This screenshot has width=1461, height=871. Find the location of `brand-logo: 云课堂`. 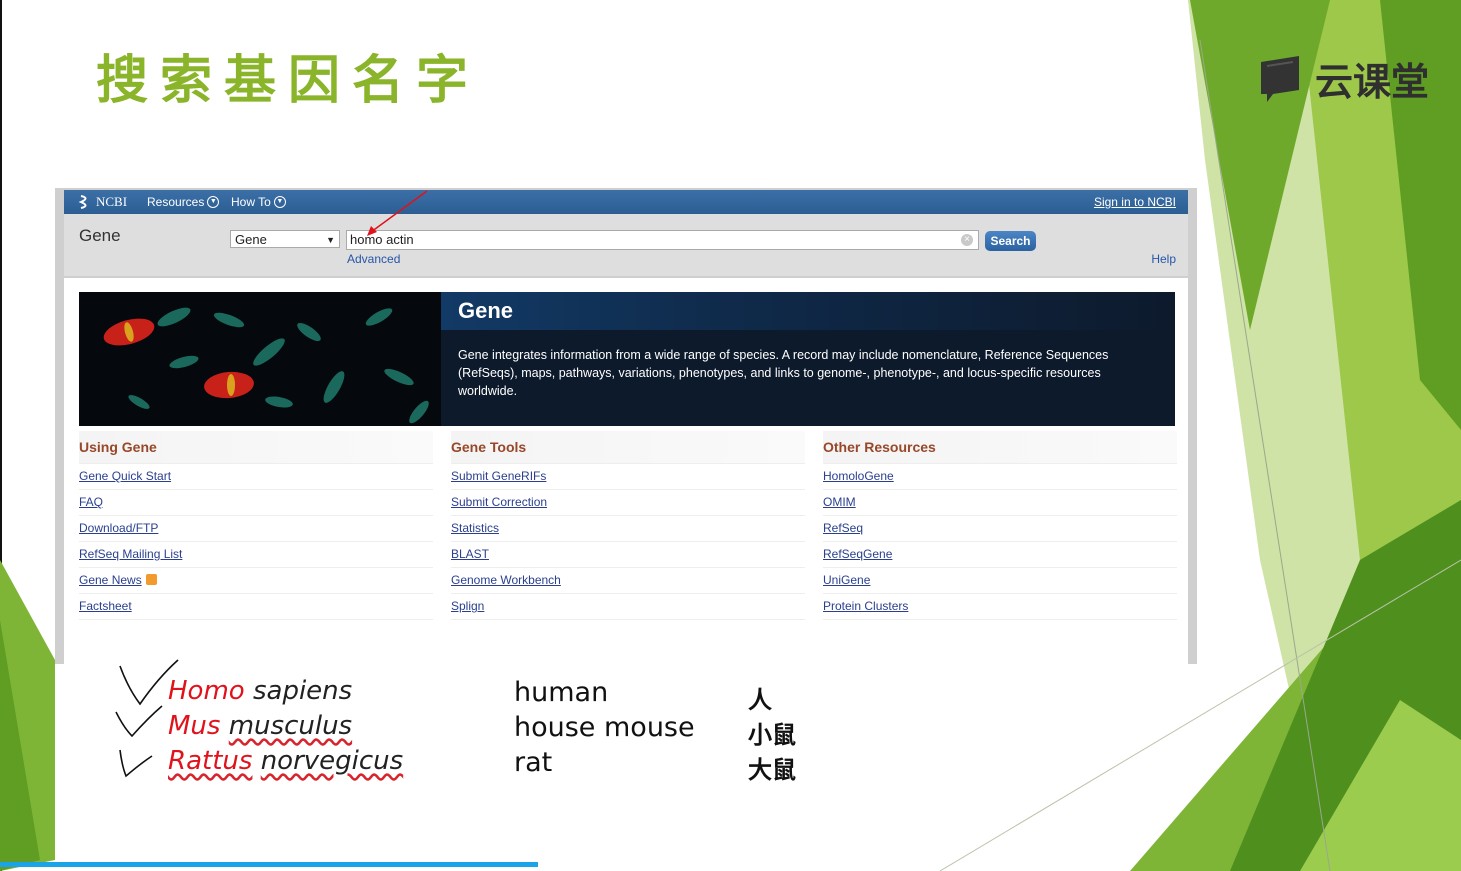

brand-logo: 云课堂 is located at coordinates (1343, 78).